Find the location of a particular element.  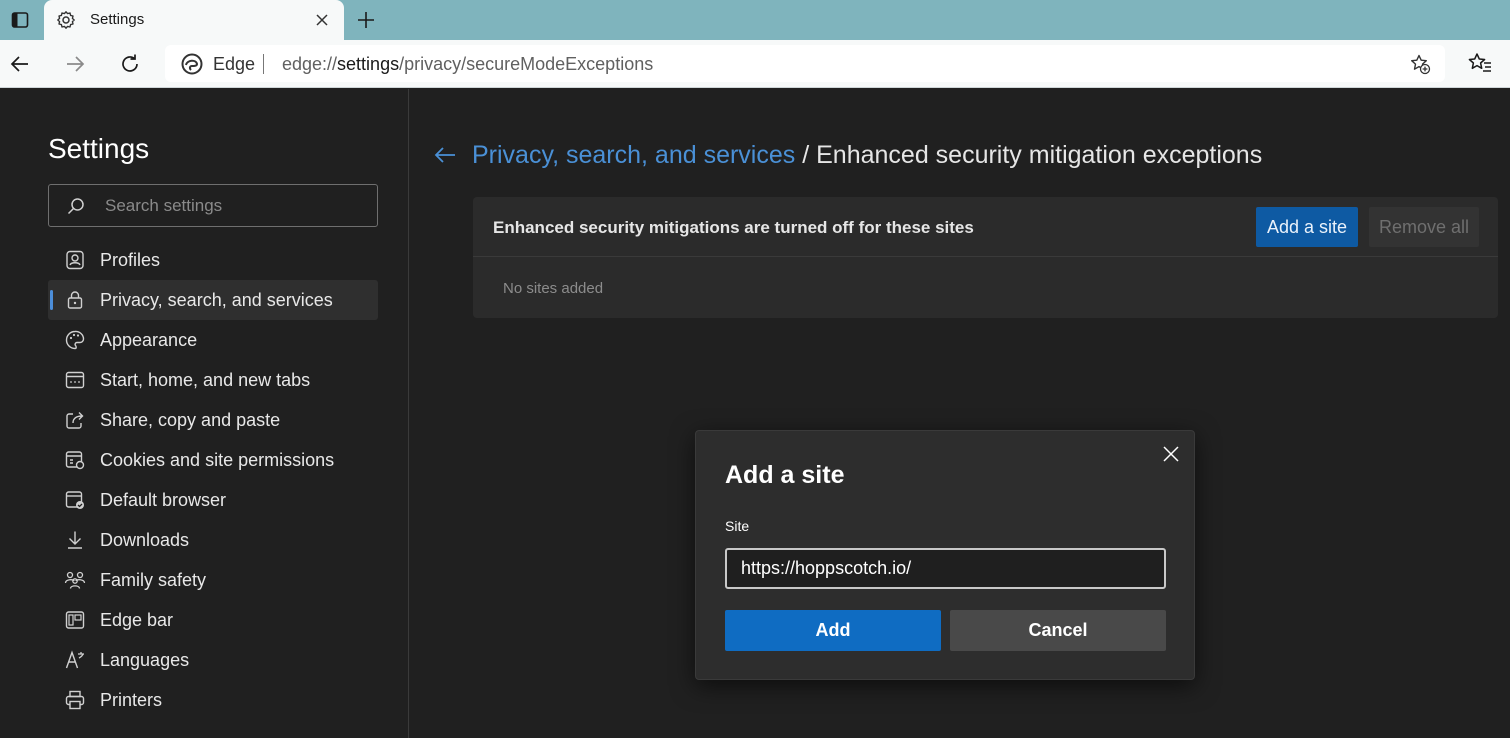

download-icon is located at coordinates (75, 540).